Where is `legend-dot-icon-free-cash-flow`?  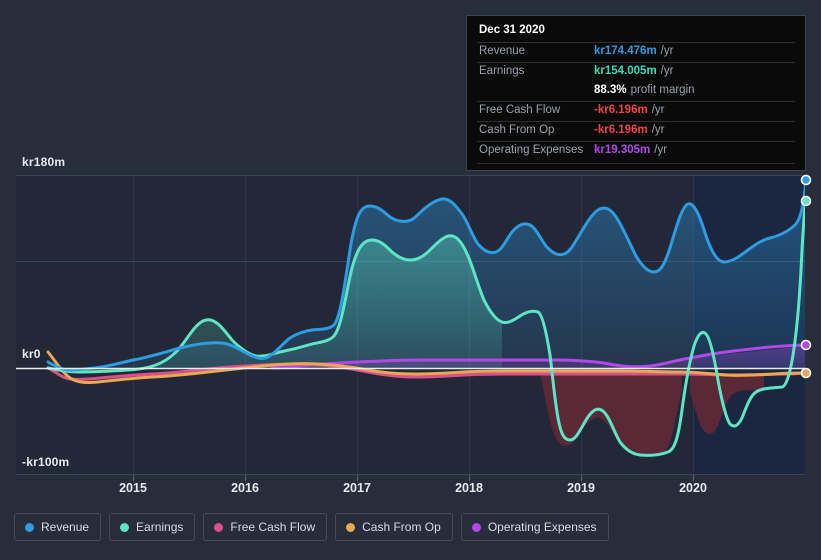 legend-dot-icon-free-cash-flow is located at coordinates (219, 527).